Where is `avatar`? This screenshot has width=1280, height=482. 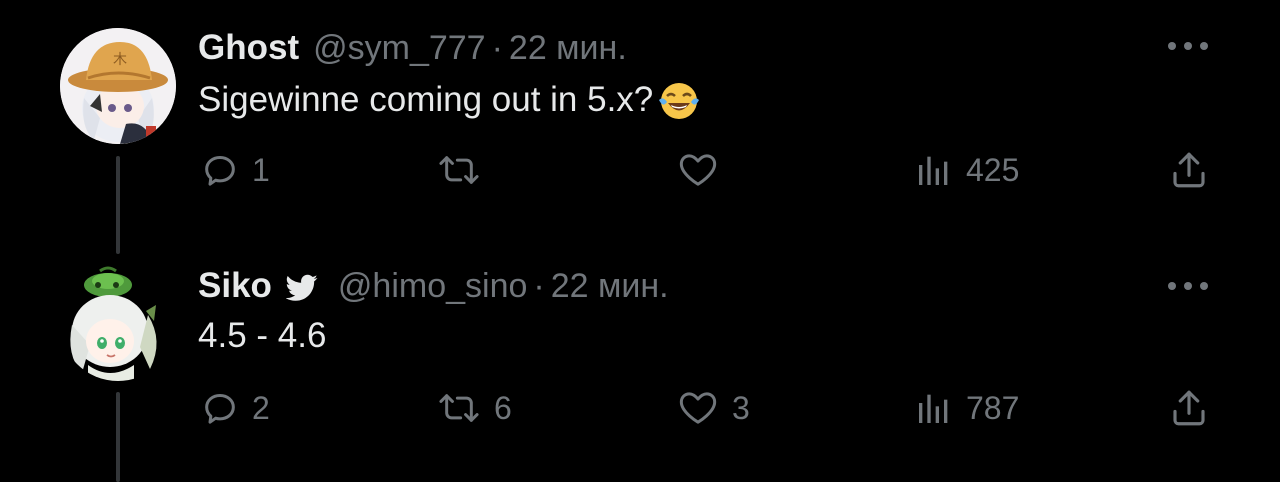 avatar is located at coordinates (118, 323).